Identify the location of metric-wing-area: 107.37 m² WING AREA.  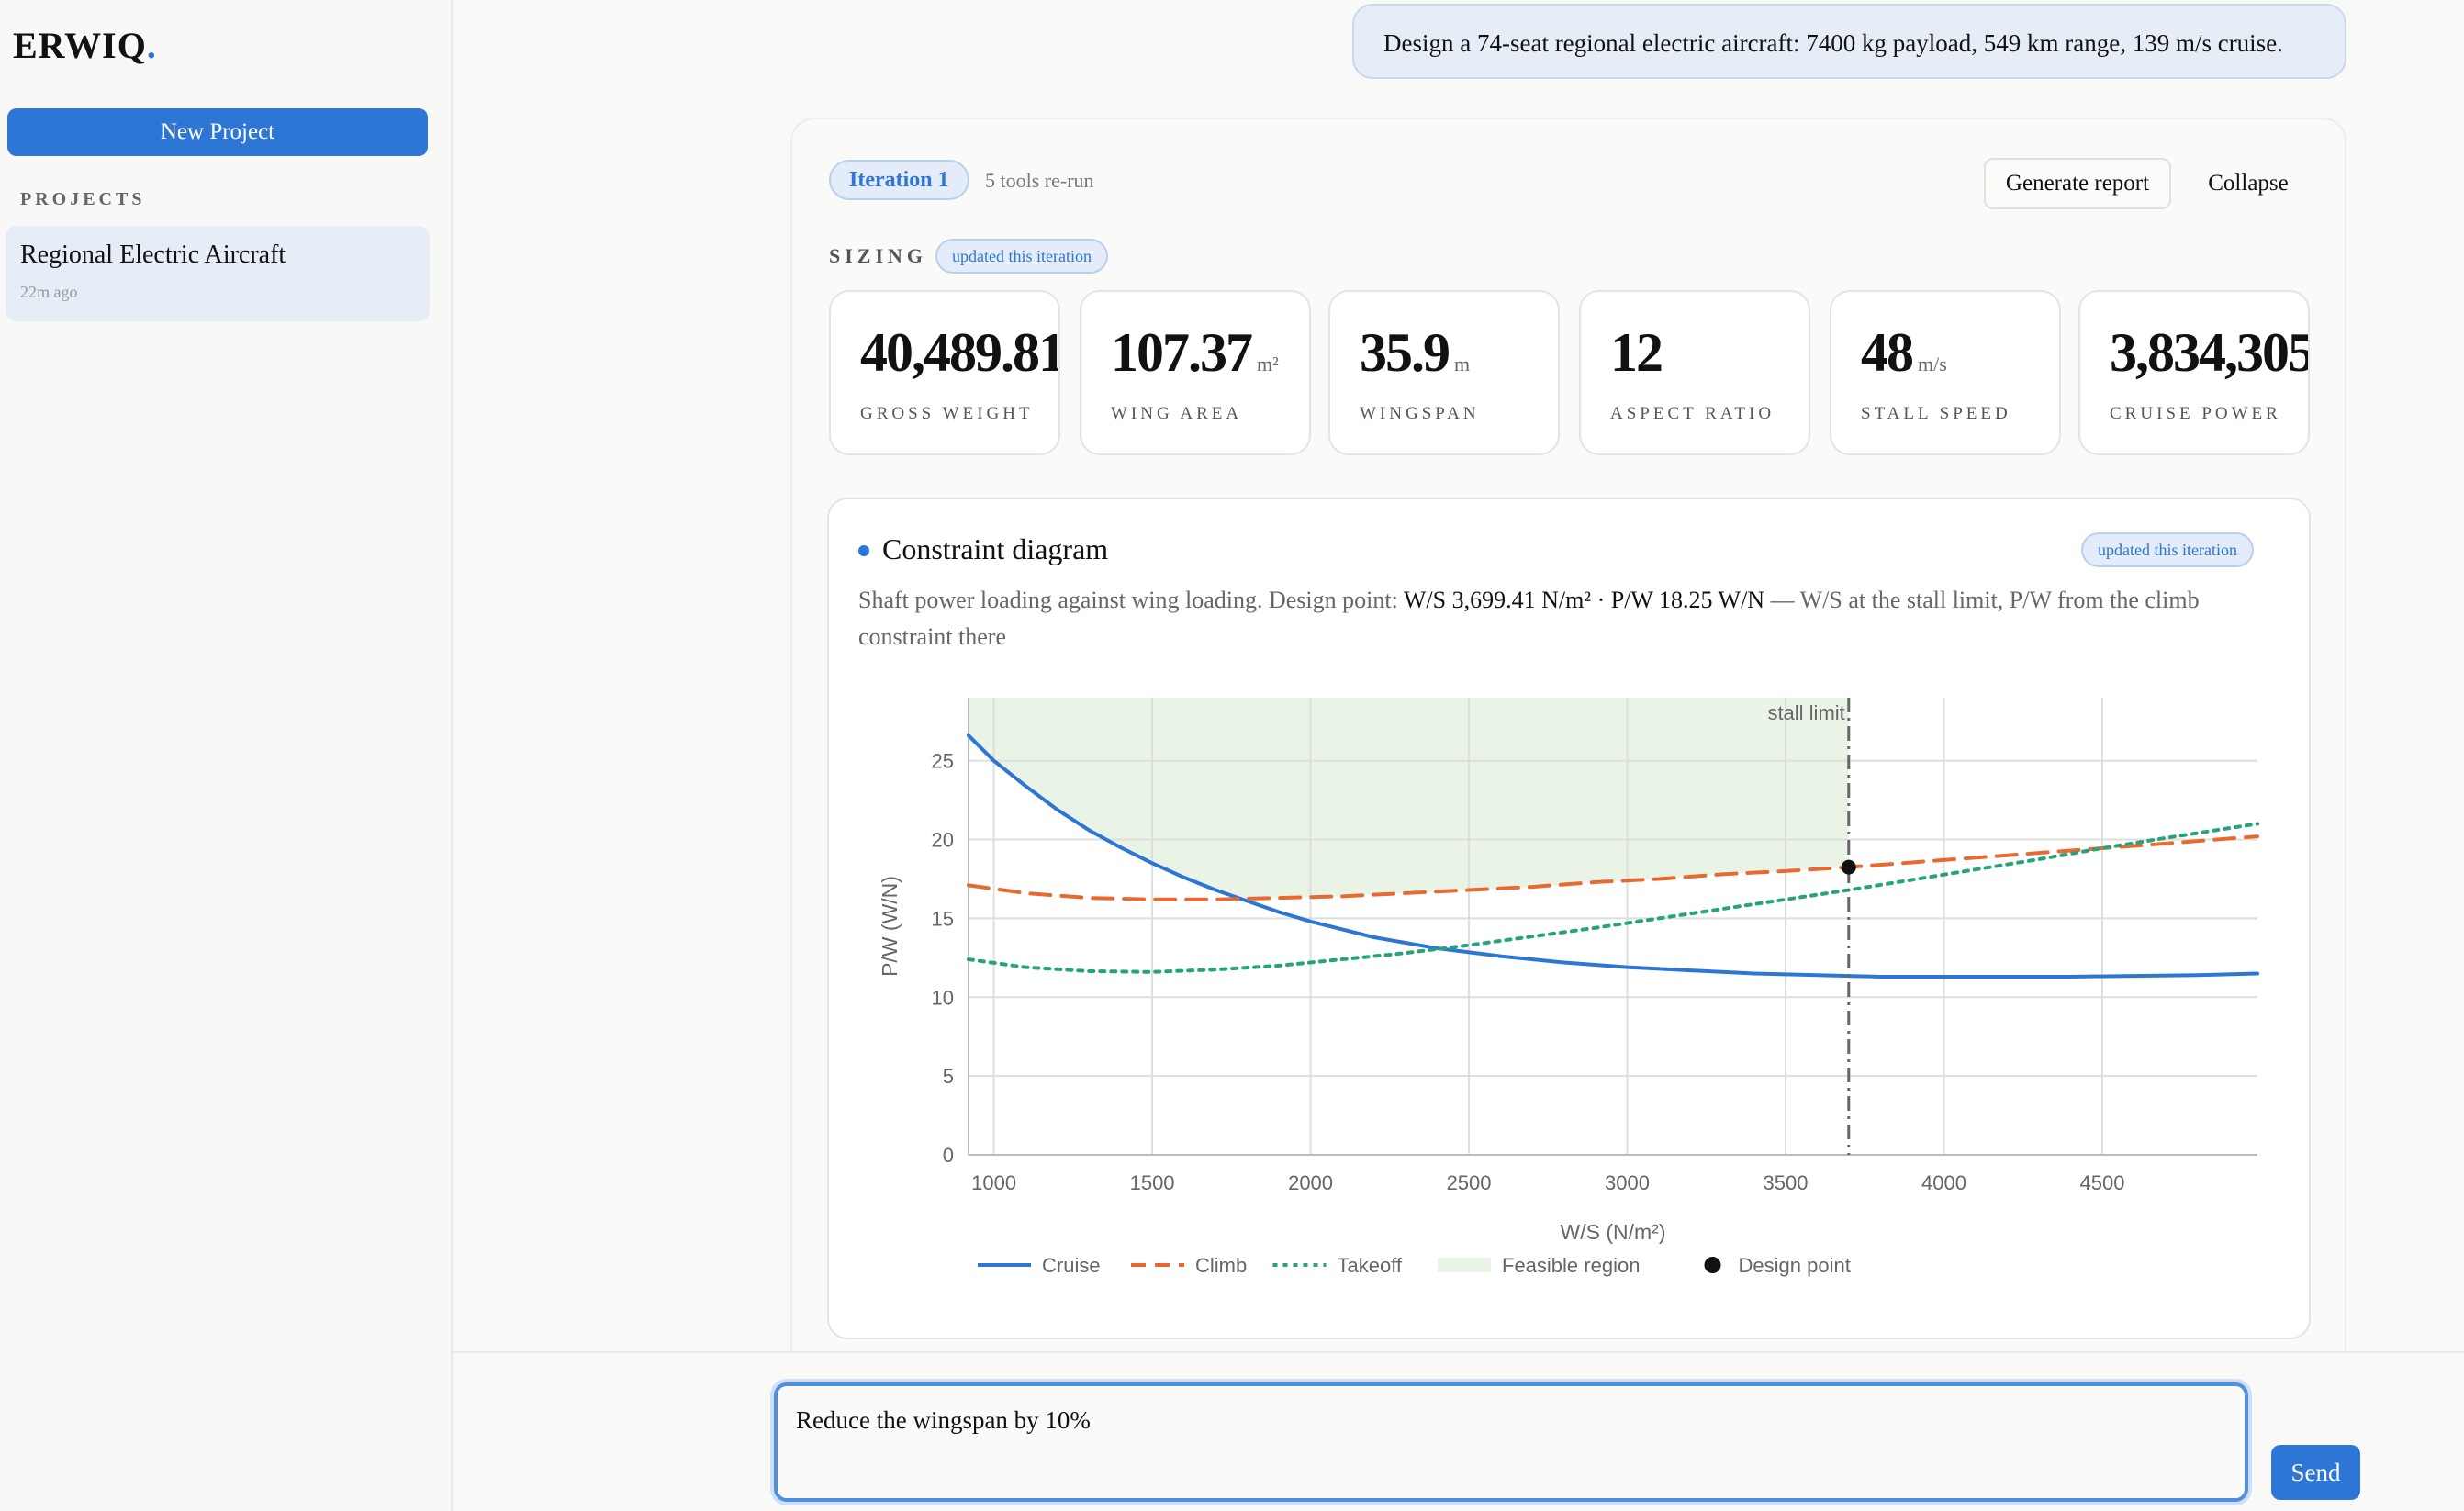
(1195, 372).